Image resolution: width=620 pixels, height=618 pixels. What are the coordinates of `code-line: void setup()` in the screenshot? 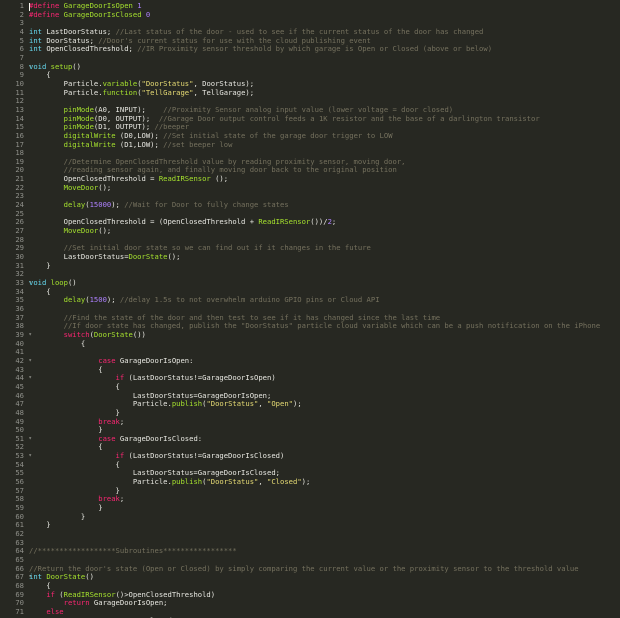 It's located at (324, 66).